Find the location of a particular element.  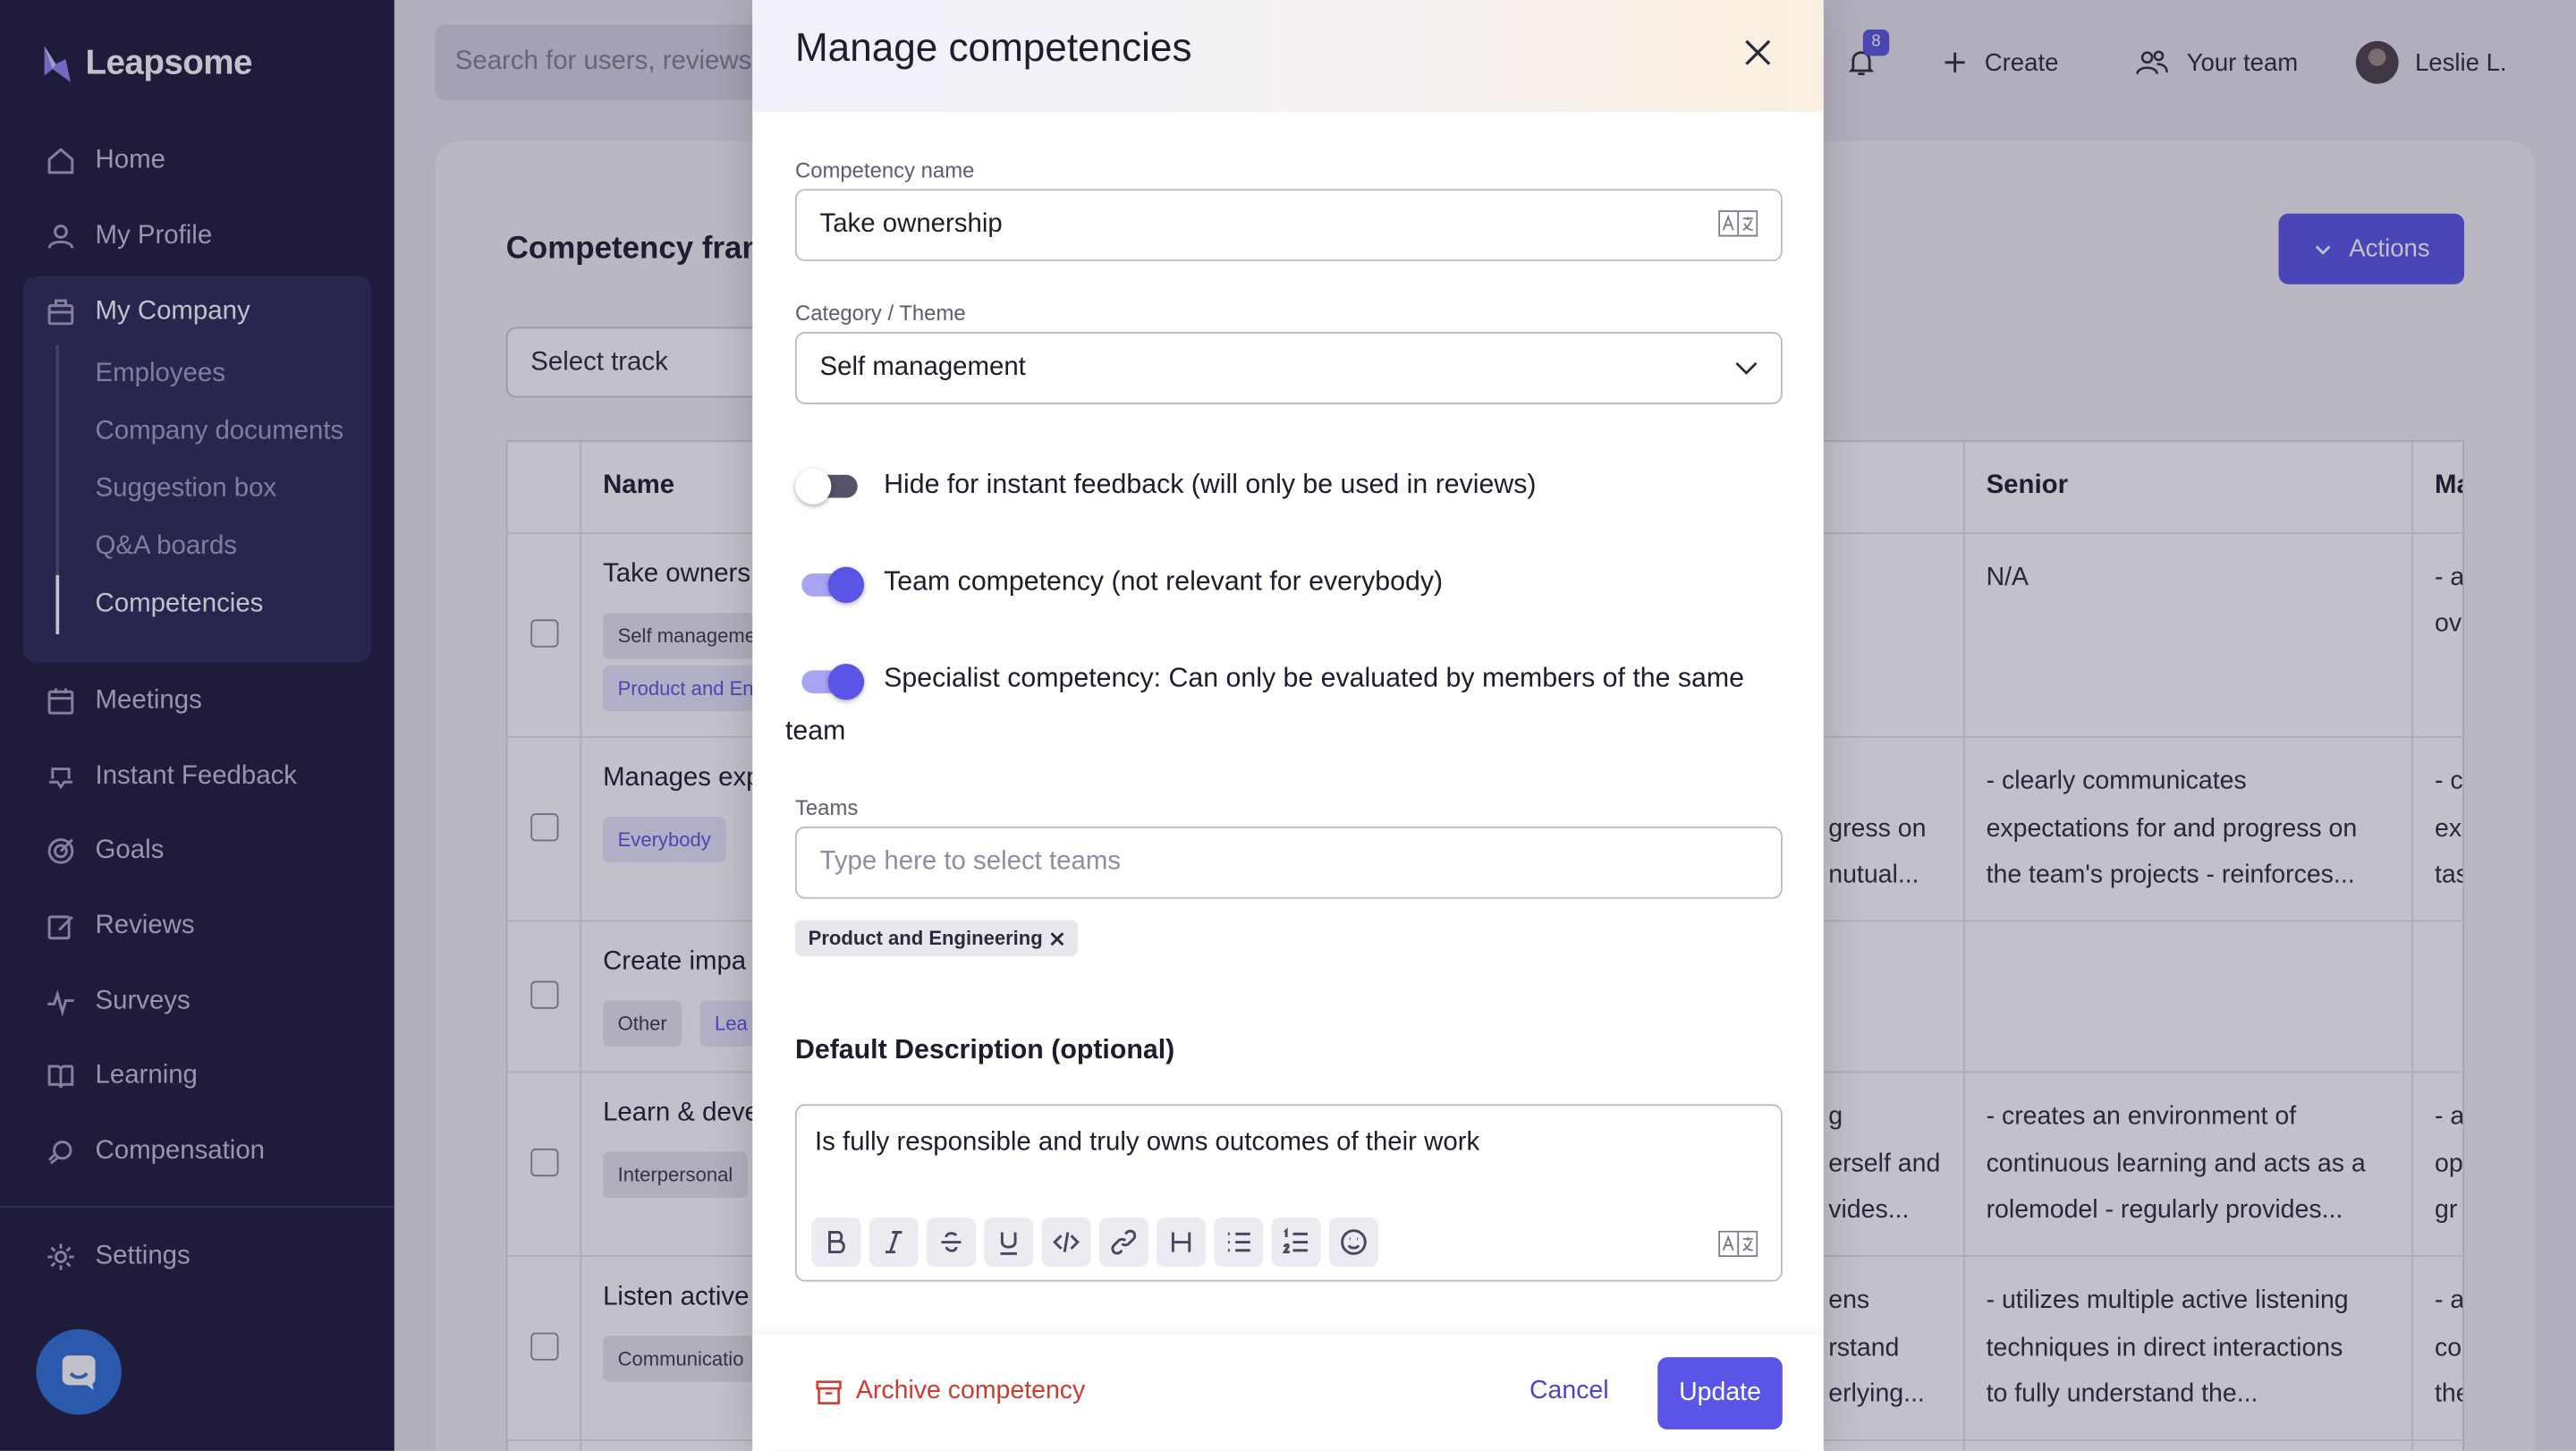

specialist-competency-toggle is located at coordinates (830, 681).